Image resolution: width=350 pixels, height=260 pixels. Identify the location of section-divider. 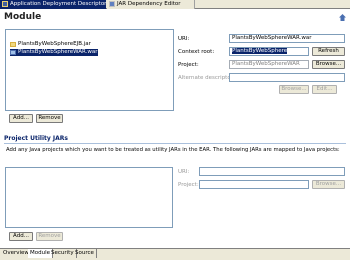
(175, 143).